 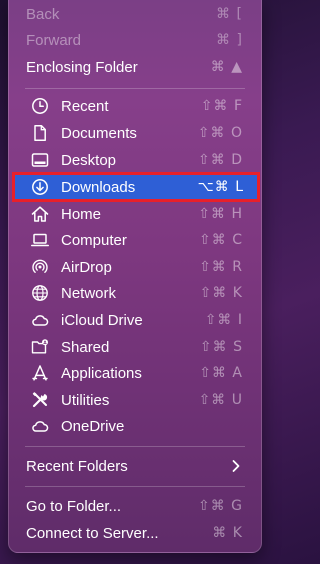 I want to click on menu-item-connect-to-server: Connect to Server... ⌘ K, so click(x=135, y=533).